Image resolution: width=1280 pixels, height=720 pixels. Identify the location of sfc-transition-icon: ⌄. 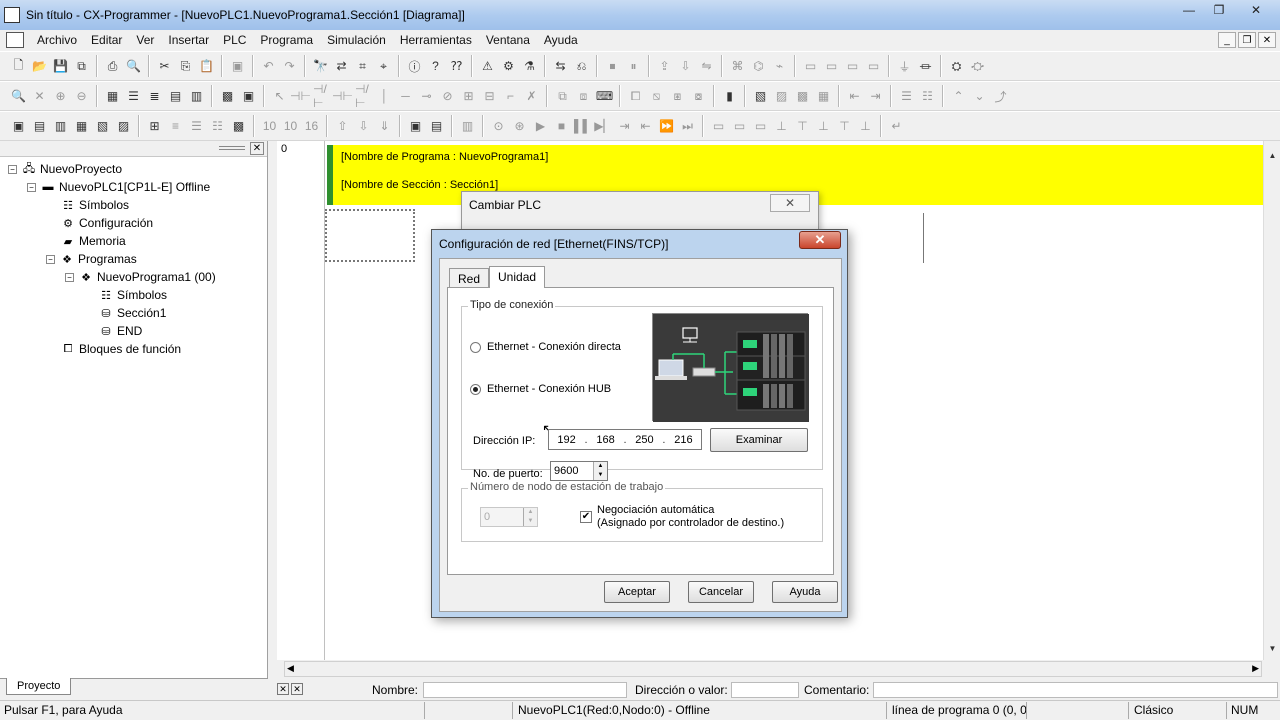
(979, 96).